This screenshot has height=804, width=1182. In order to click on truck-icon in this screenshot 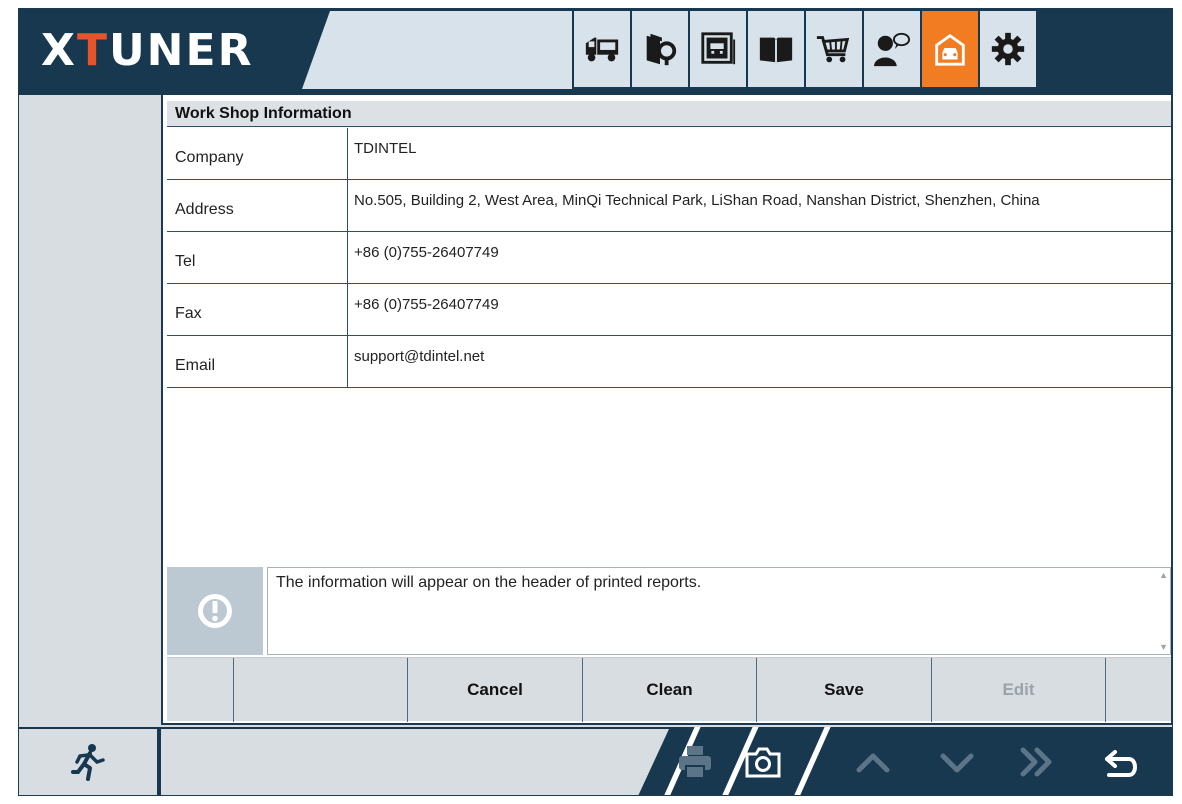, I will do `click(602, 49)`.